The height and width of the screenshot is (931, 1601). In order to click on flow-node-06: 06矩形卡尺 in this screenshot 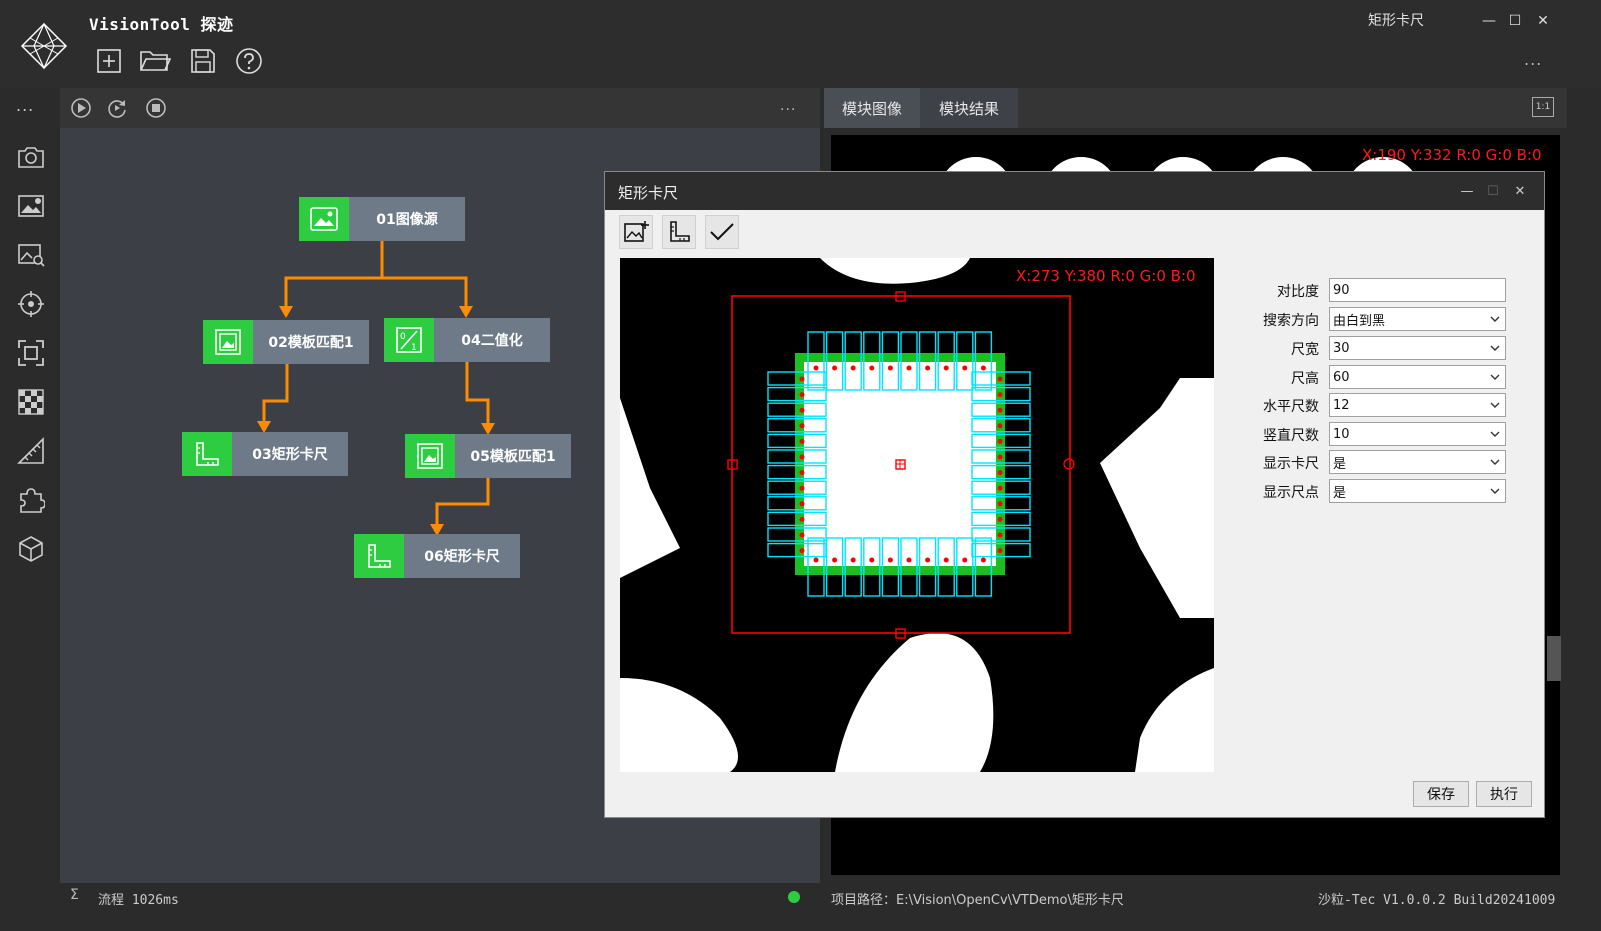, I will do `click(437, 556)`.